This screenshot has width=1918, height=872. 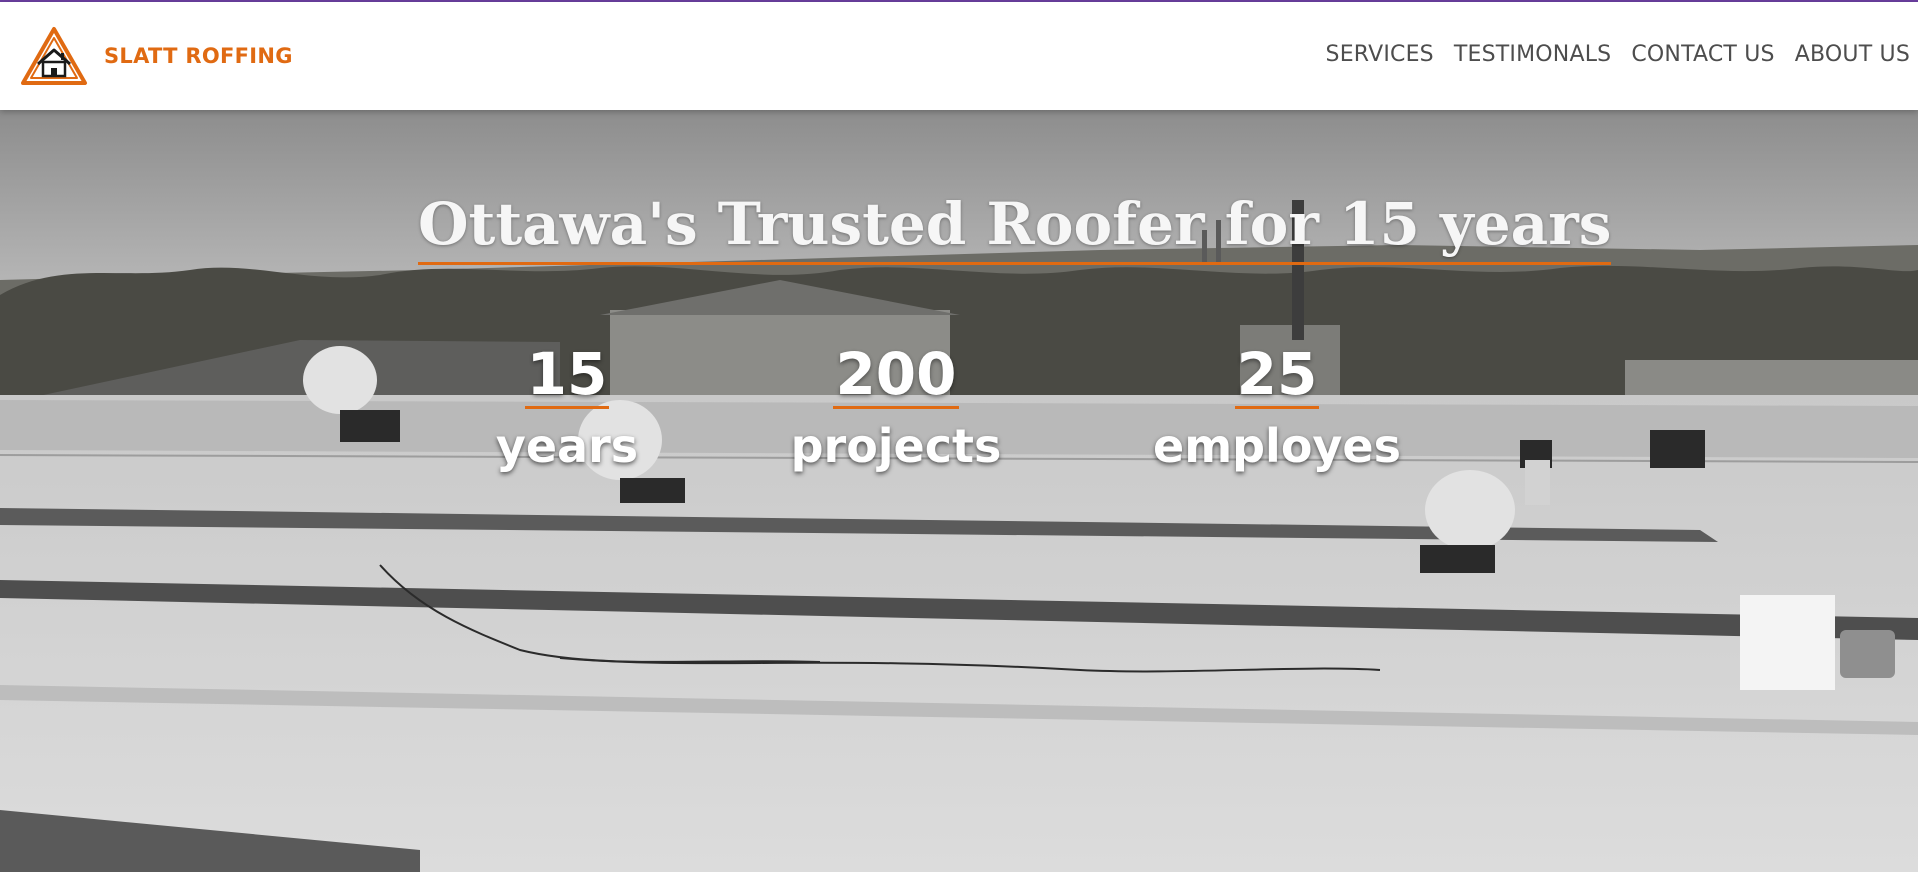 What do you see at coordinates (198, 56) in the screenshot?
I see `brand-name: SLATT ROFFING` at bounding box center [198, 56].